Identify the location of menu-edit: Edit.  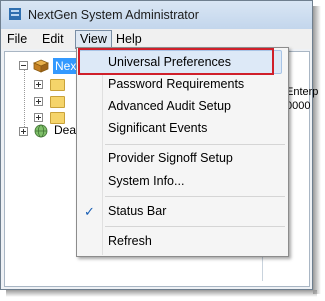
(53, 39).